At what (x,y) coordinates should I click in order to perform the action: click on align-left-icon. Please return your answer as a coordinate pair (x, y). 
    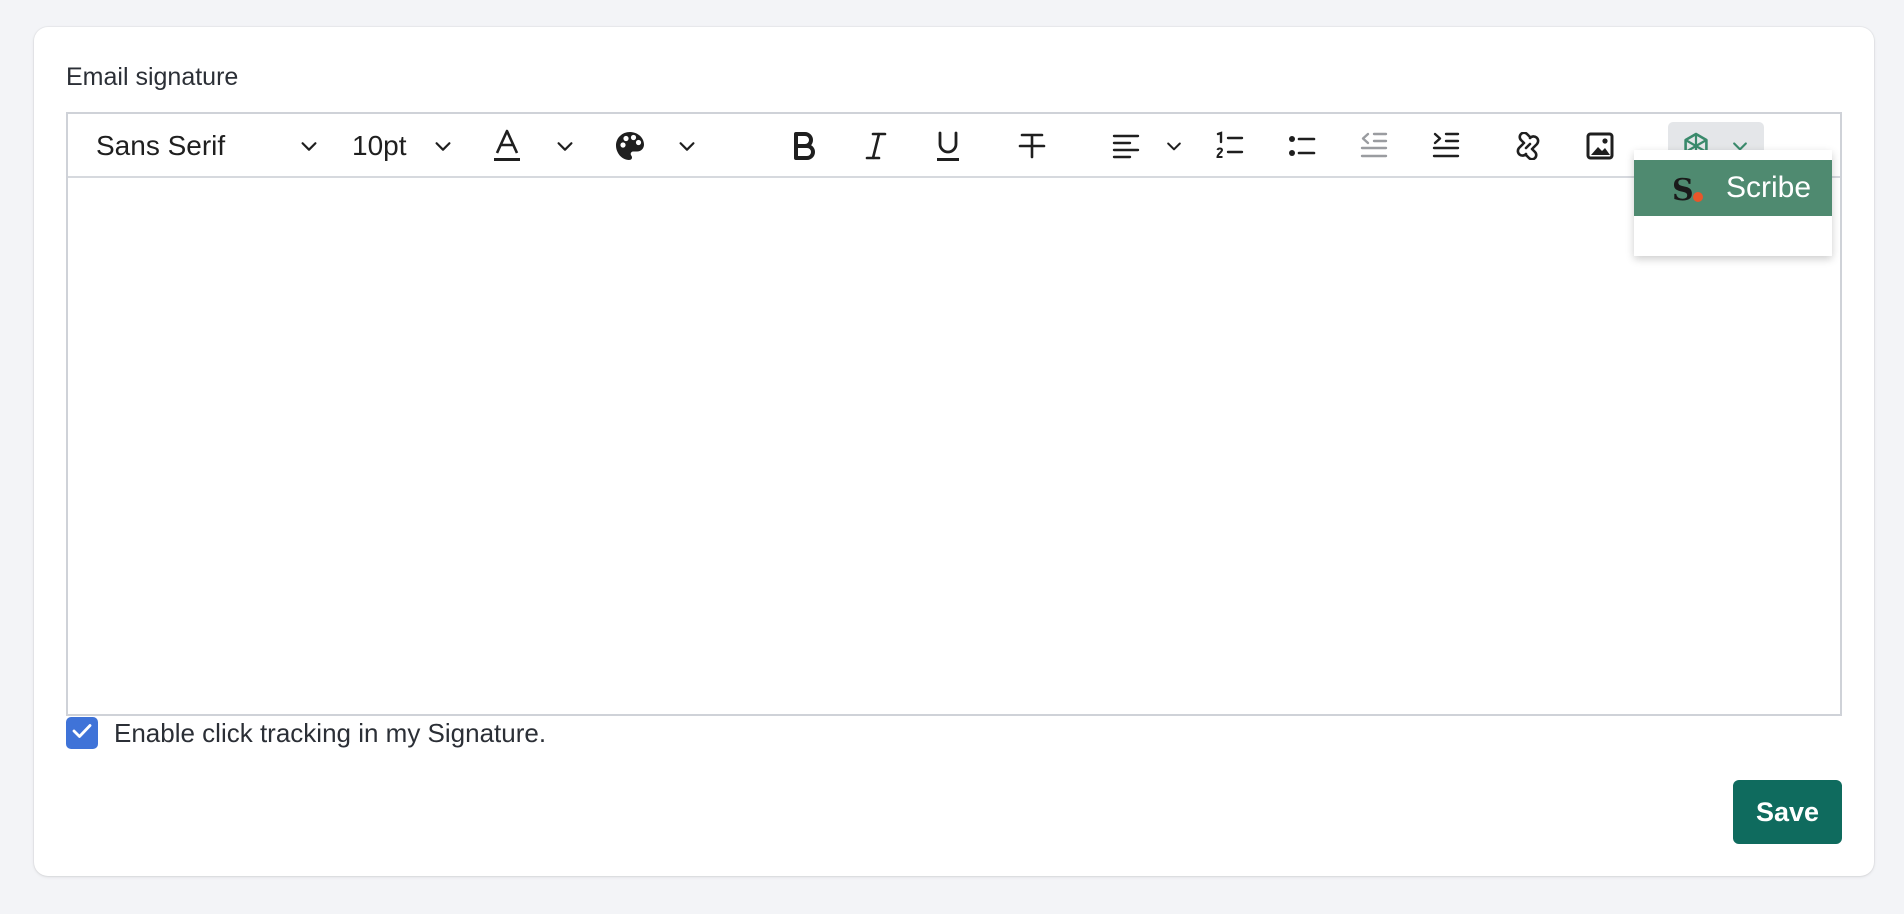
    Looking at the image, I should click on (1126, 146).